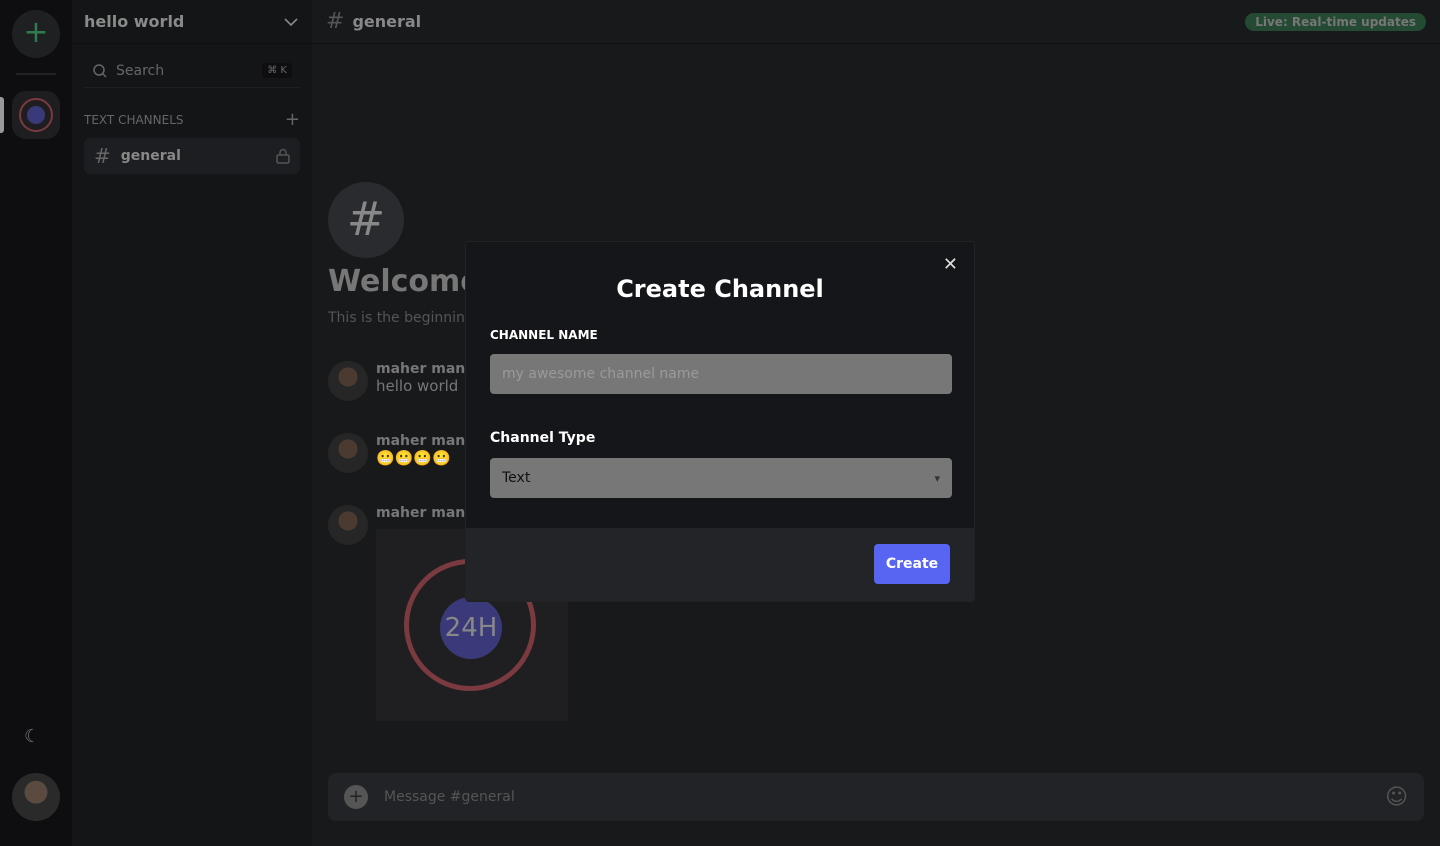  I want to click on server-name: hello world, so click(134, 21).